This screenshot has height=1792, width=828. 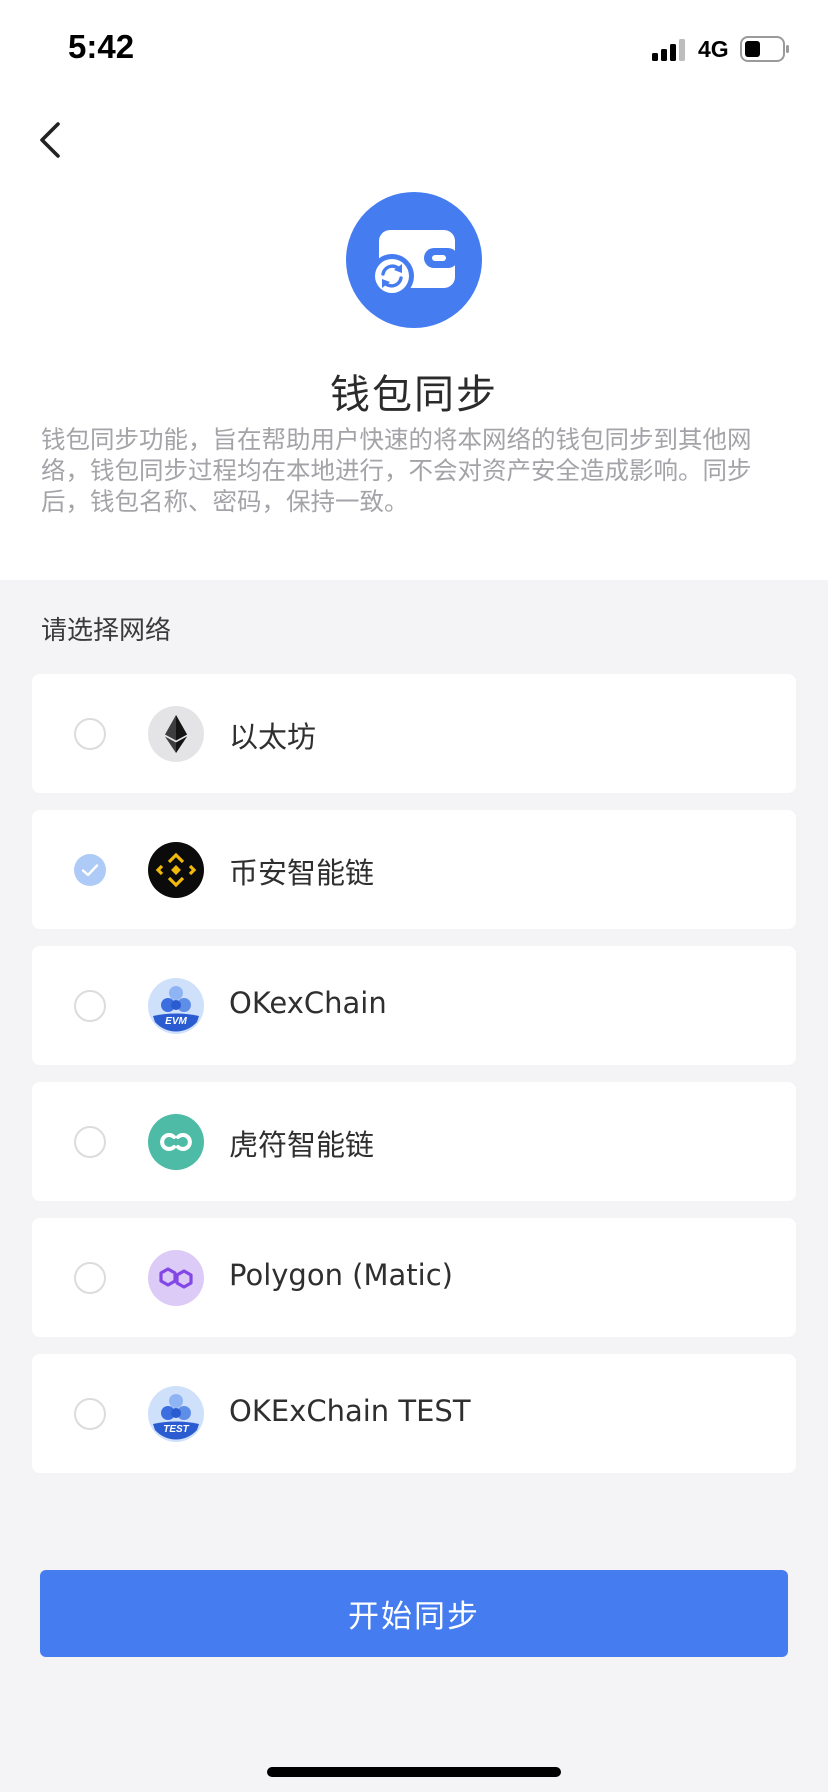 I want to click on radio-button-checked, so click(x=90, y=870).